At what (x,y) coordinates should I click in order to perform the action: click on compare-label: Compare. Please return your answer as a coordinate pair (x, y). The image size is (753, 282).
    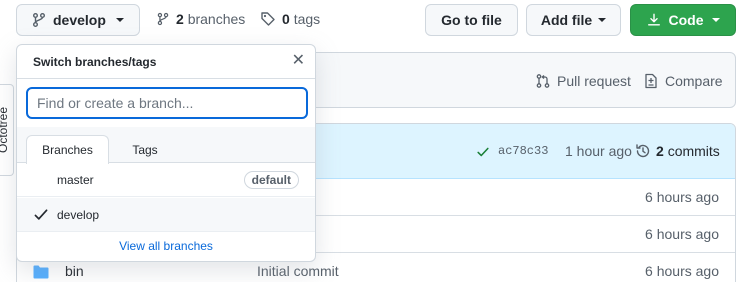
    Looking at the image, I should click on (694, 81).